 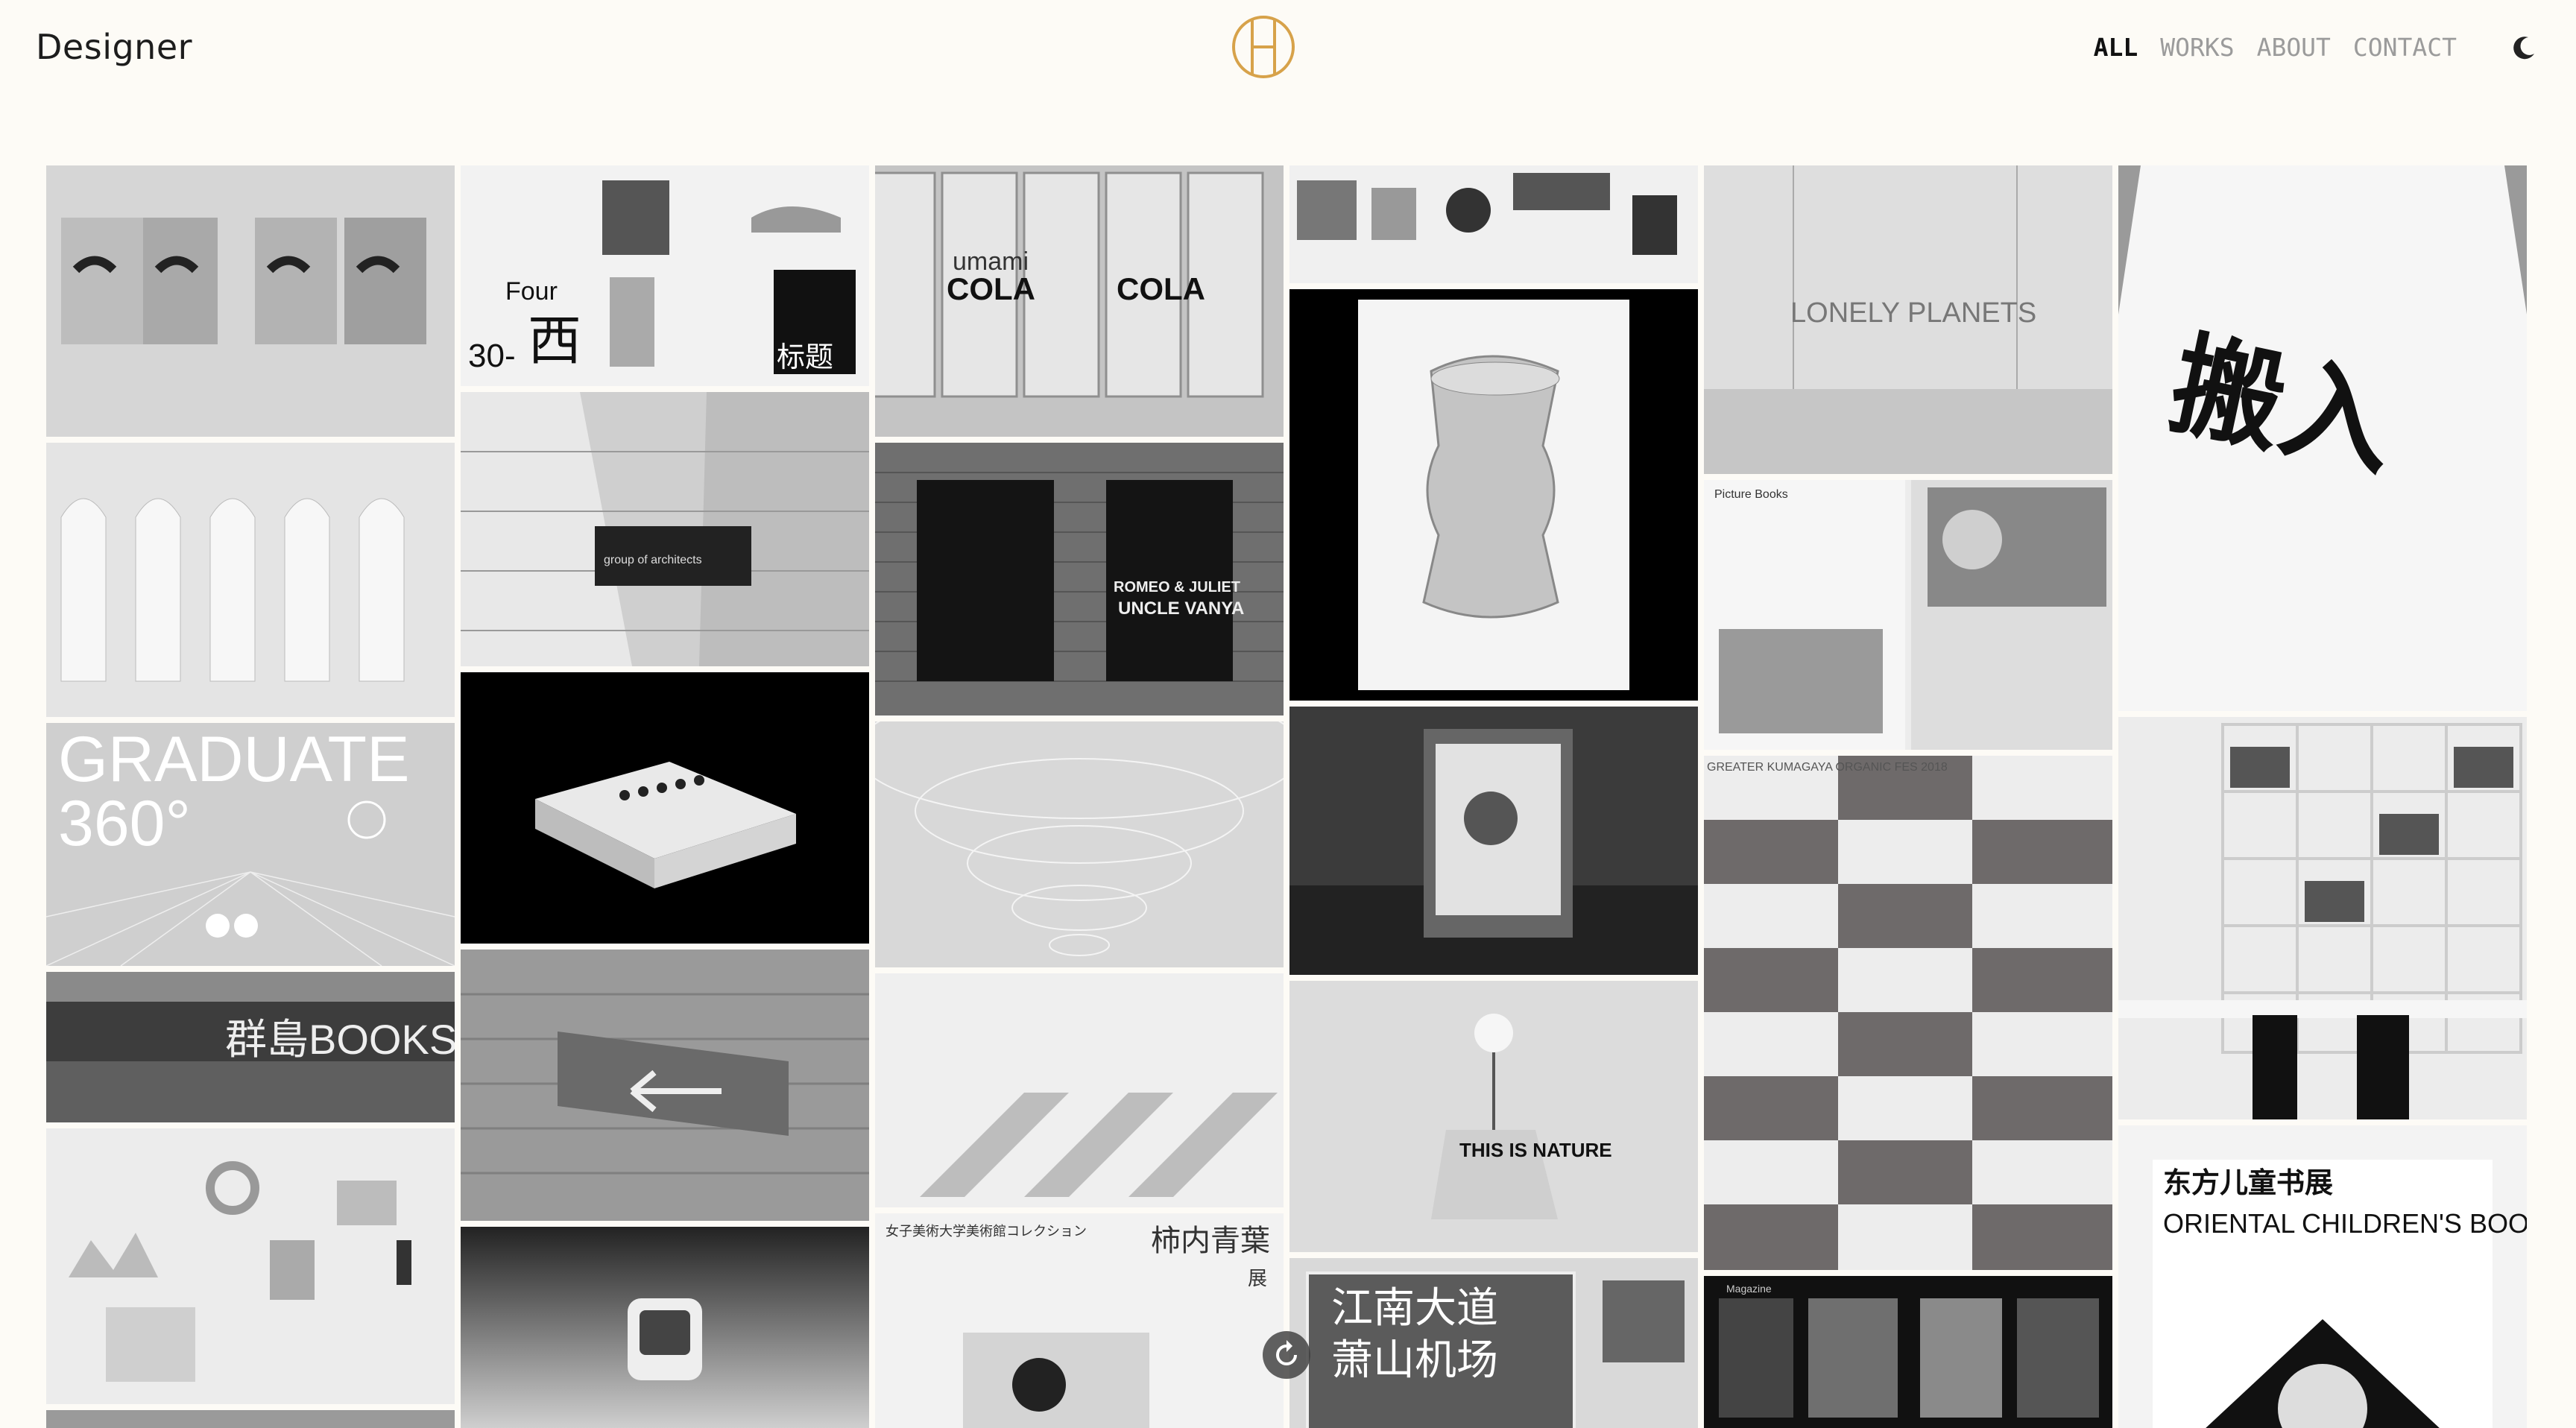 I want to click on gallery-tile-architecture: group of architects, so click(x=665, y=529).